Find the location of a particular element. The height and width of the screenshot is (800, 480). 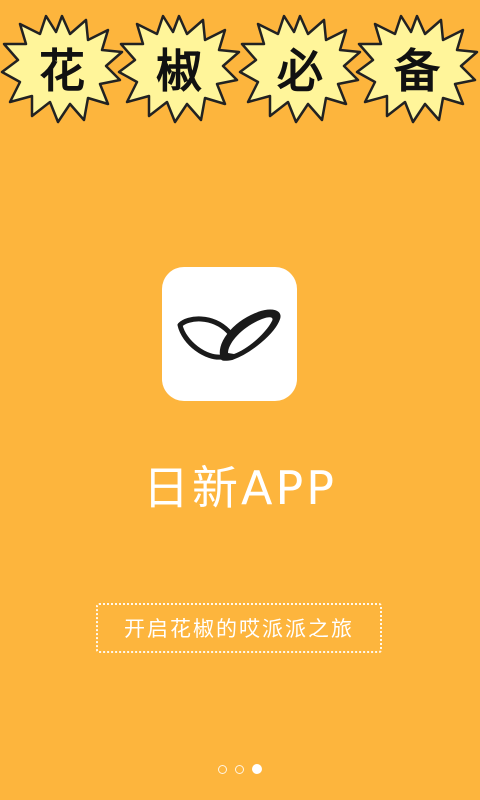

leaf-logo-icon is located at coordinates (229, 335).